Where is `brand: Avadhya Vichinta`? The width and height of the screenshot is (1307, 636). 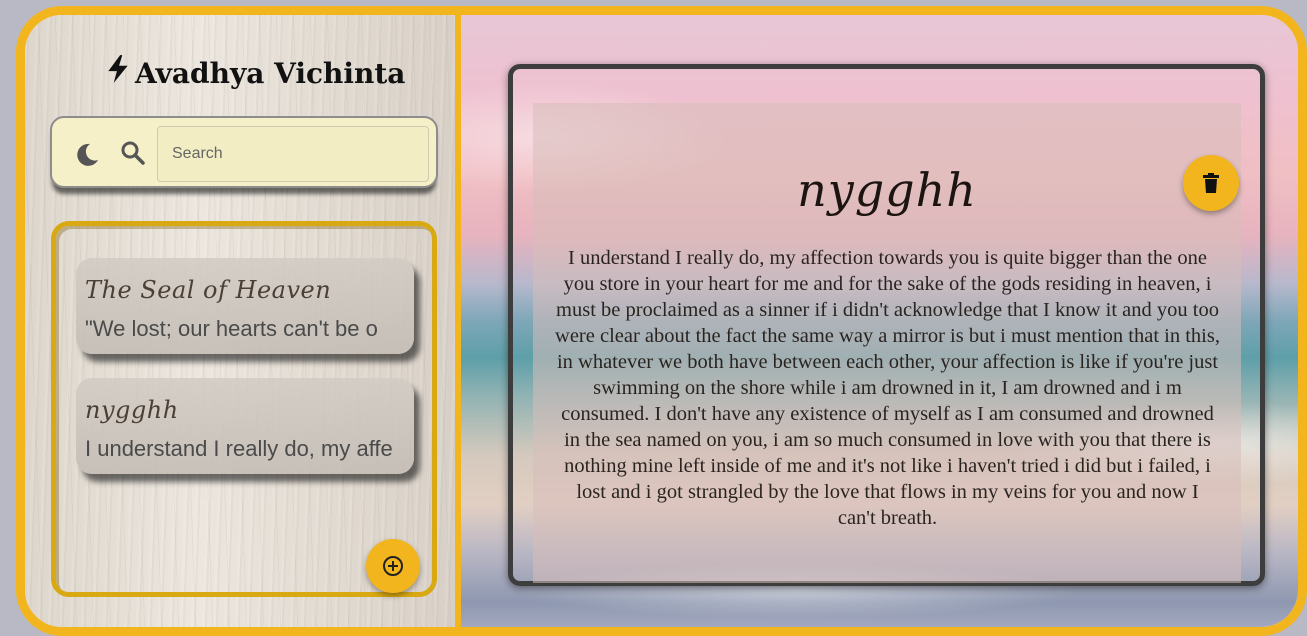 brand: Avadhya Vichinta is located at coordinates (255, 72).